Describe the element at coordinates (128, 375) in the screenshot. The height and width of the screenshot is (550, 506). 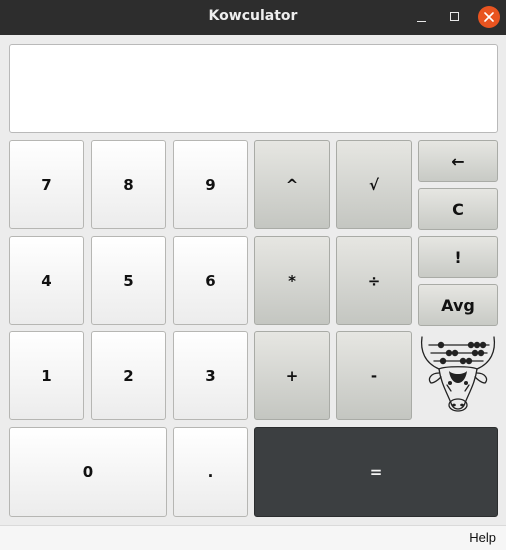
I see `digit-2-button: 2` at that location.